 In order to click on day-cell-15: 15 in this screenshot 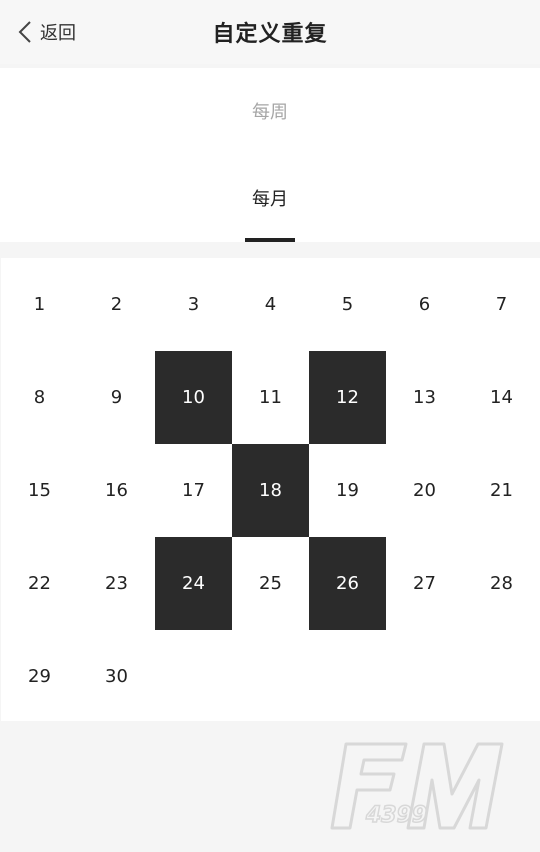, I will do `click(39, 490)`.